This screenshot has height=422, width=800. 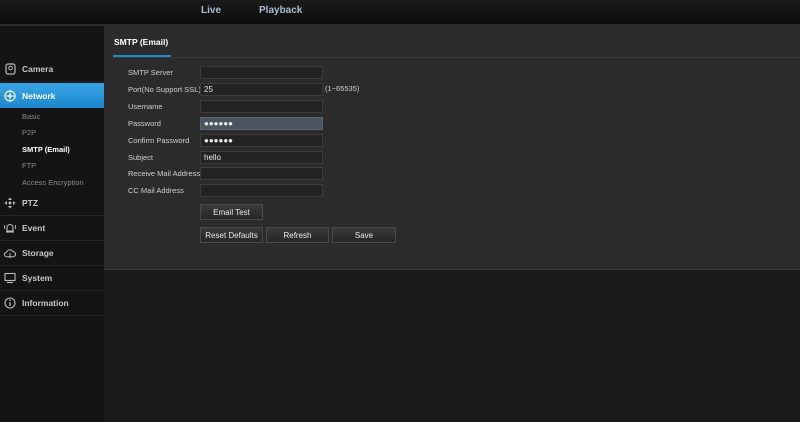 I want to click on receive-mail-input, so click(x=261, y=173).